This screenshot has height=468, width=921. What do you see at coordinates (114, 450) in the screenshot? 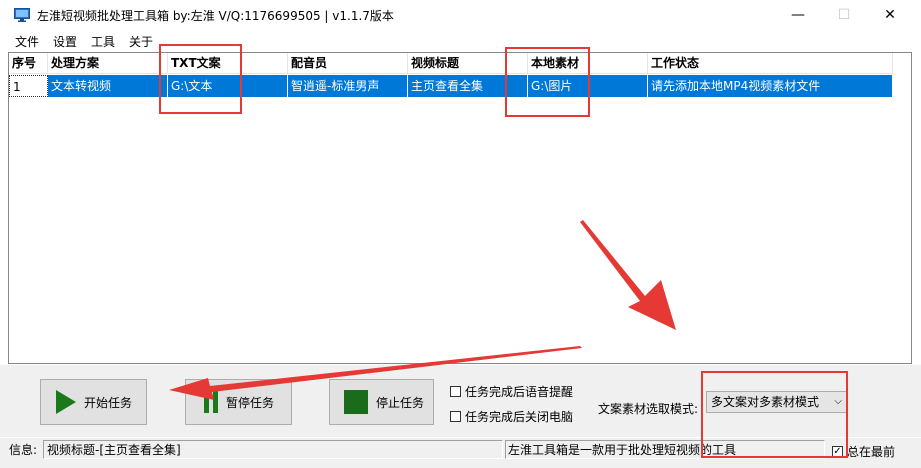
I see `info-text: 视频标题-[主页查看全集]` at bounding box center [114, 450].